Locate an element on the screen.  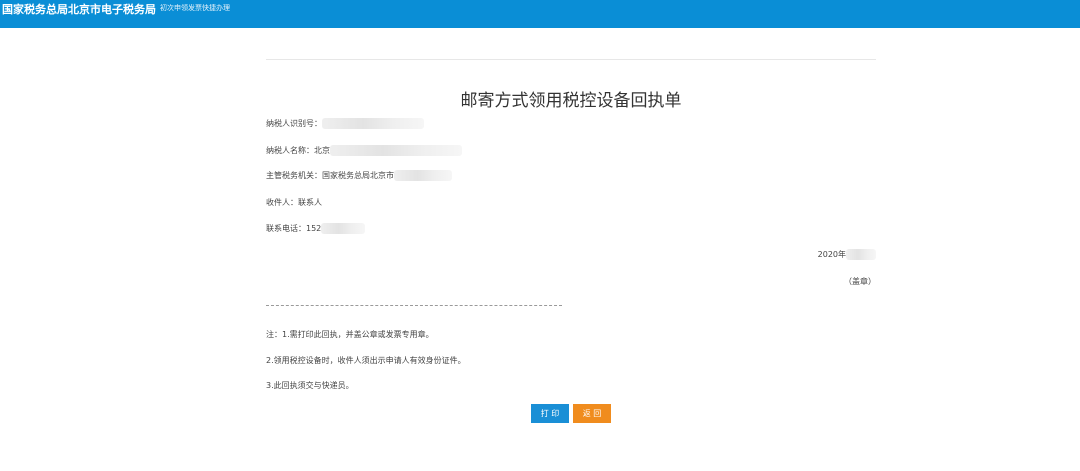
tax-authority-row: 主管税务机关：国家税务总局北京市 is located at coordinates (359, 176).